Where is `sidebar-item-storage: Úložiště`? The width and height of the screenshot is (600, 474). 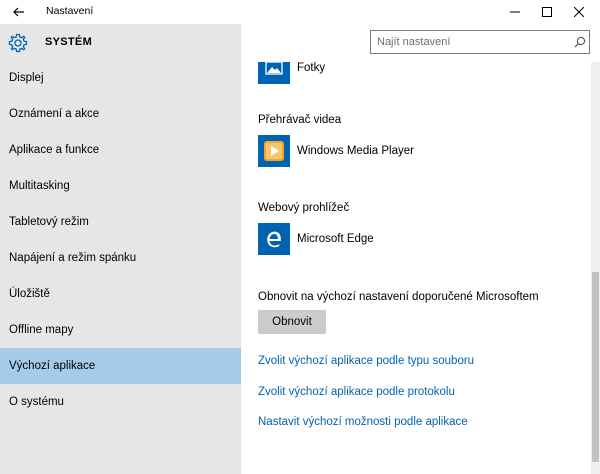
sidebar-item-storage: Úložiště is located at coordinates (120, 294).